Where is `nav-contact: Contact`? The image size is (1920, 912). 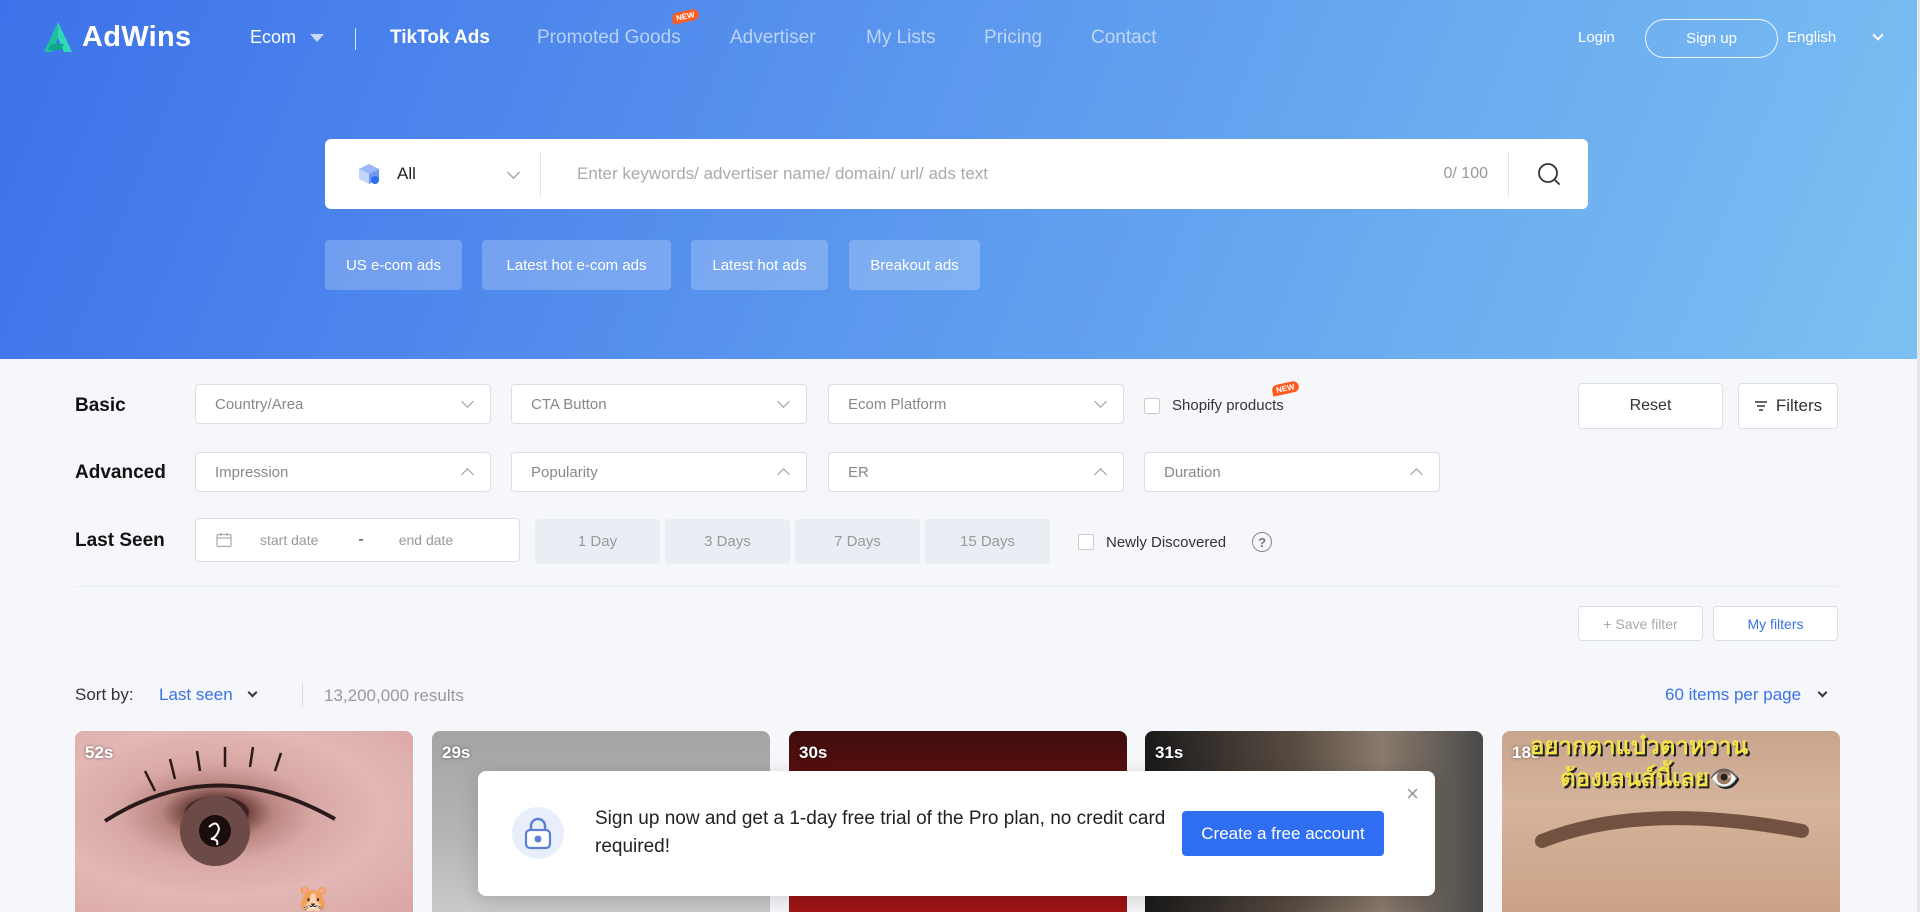 nav-contact: Contact is located at coordinates (1123, 38).